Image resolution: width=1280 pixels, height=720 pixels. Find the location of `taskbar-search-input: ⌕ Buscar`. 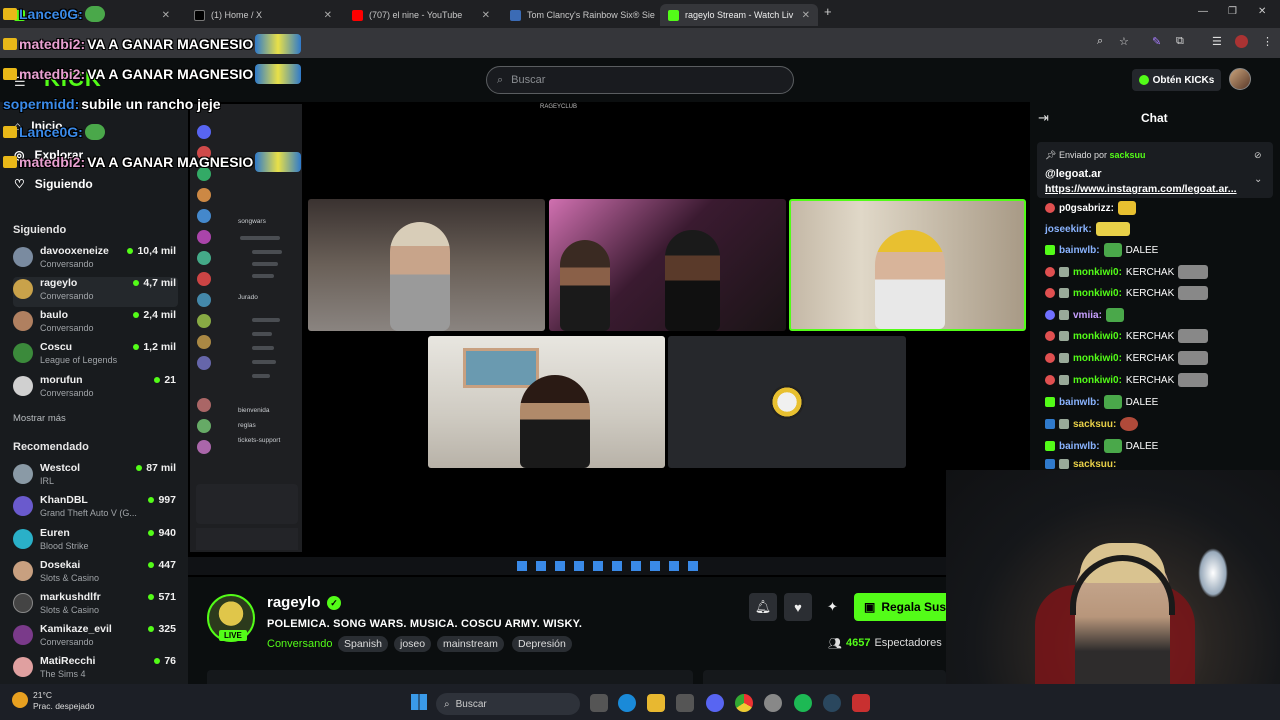

taskbar-search-input: ⌕ Buscar is located at coordinates (508, 704).